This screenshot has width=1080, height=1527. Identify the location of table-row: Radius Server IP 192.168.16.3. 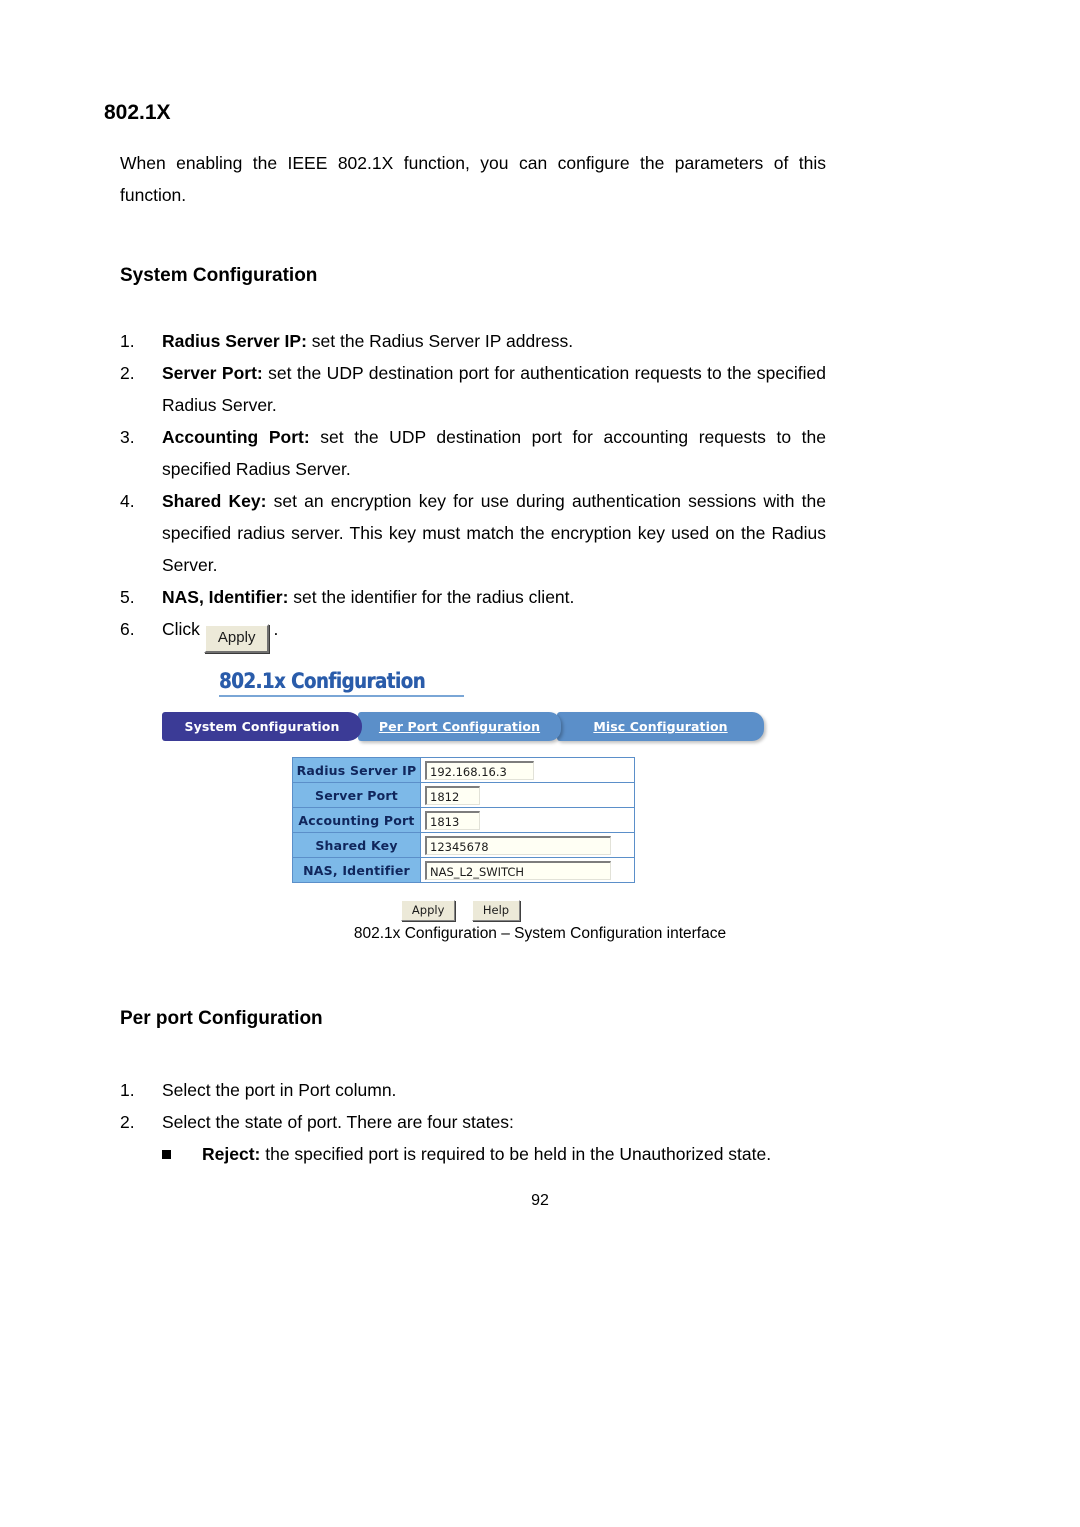
(463, 770).